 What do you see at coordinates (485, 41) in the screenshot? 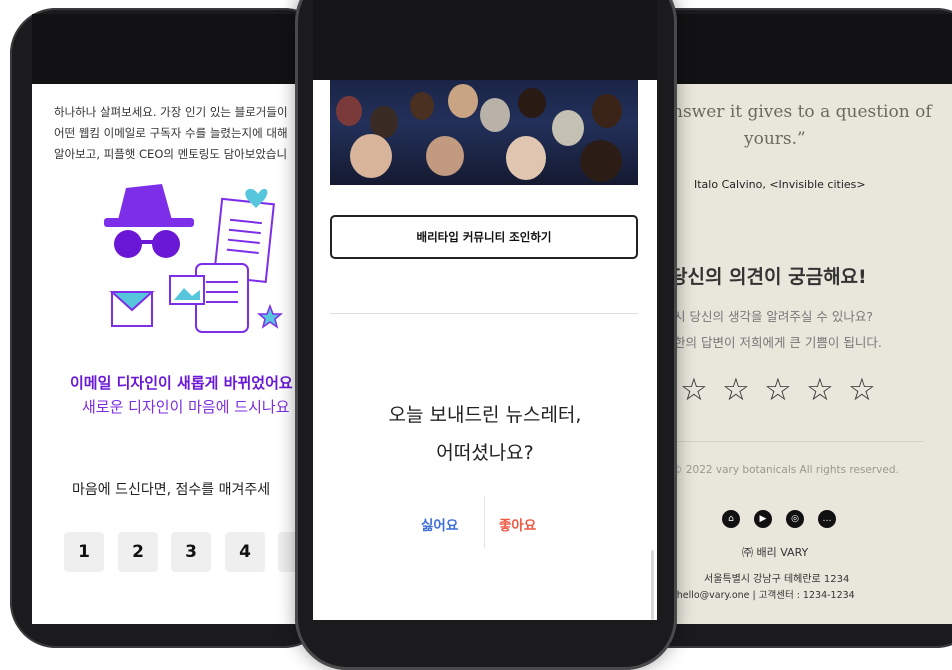
I see `middle-phone-topbar` at bounding box center [485, 41].